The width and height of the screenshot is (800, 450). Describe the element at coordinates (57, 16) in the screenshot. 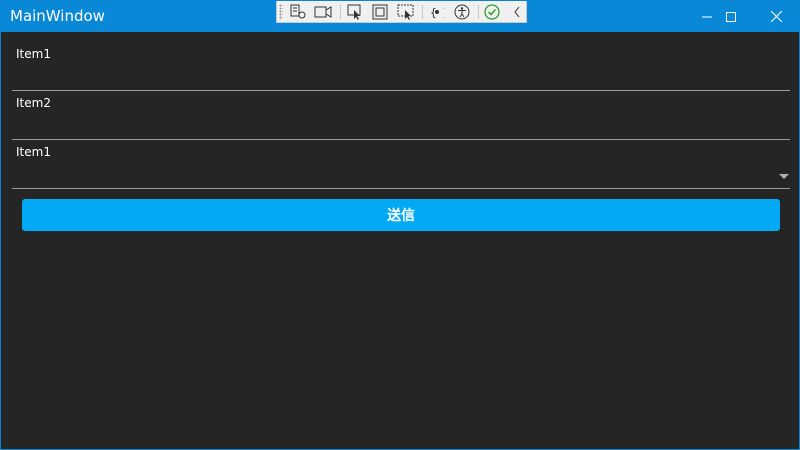

I see `window-title: MainWindow` at that location.